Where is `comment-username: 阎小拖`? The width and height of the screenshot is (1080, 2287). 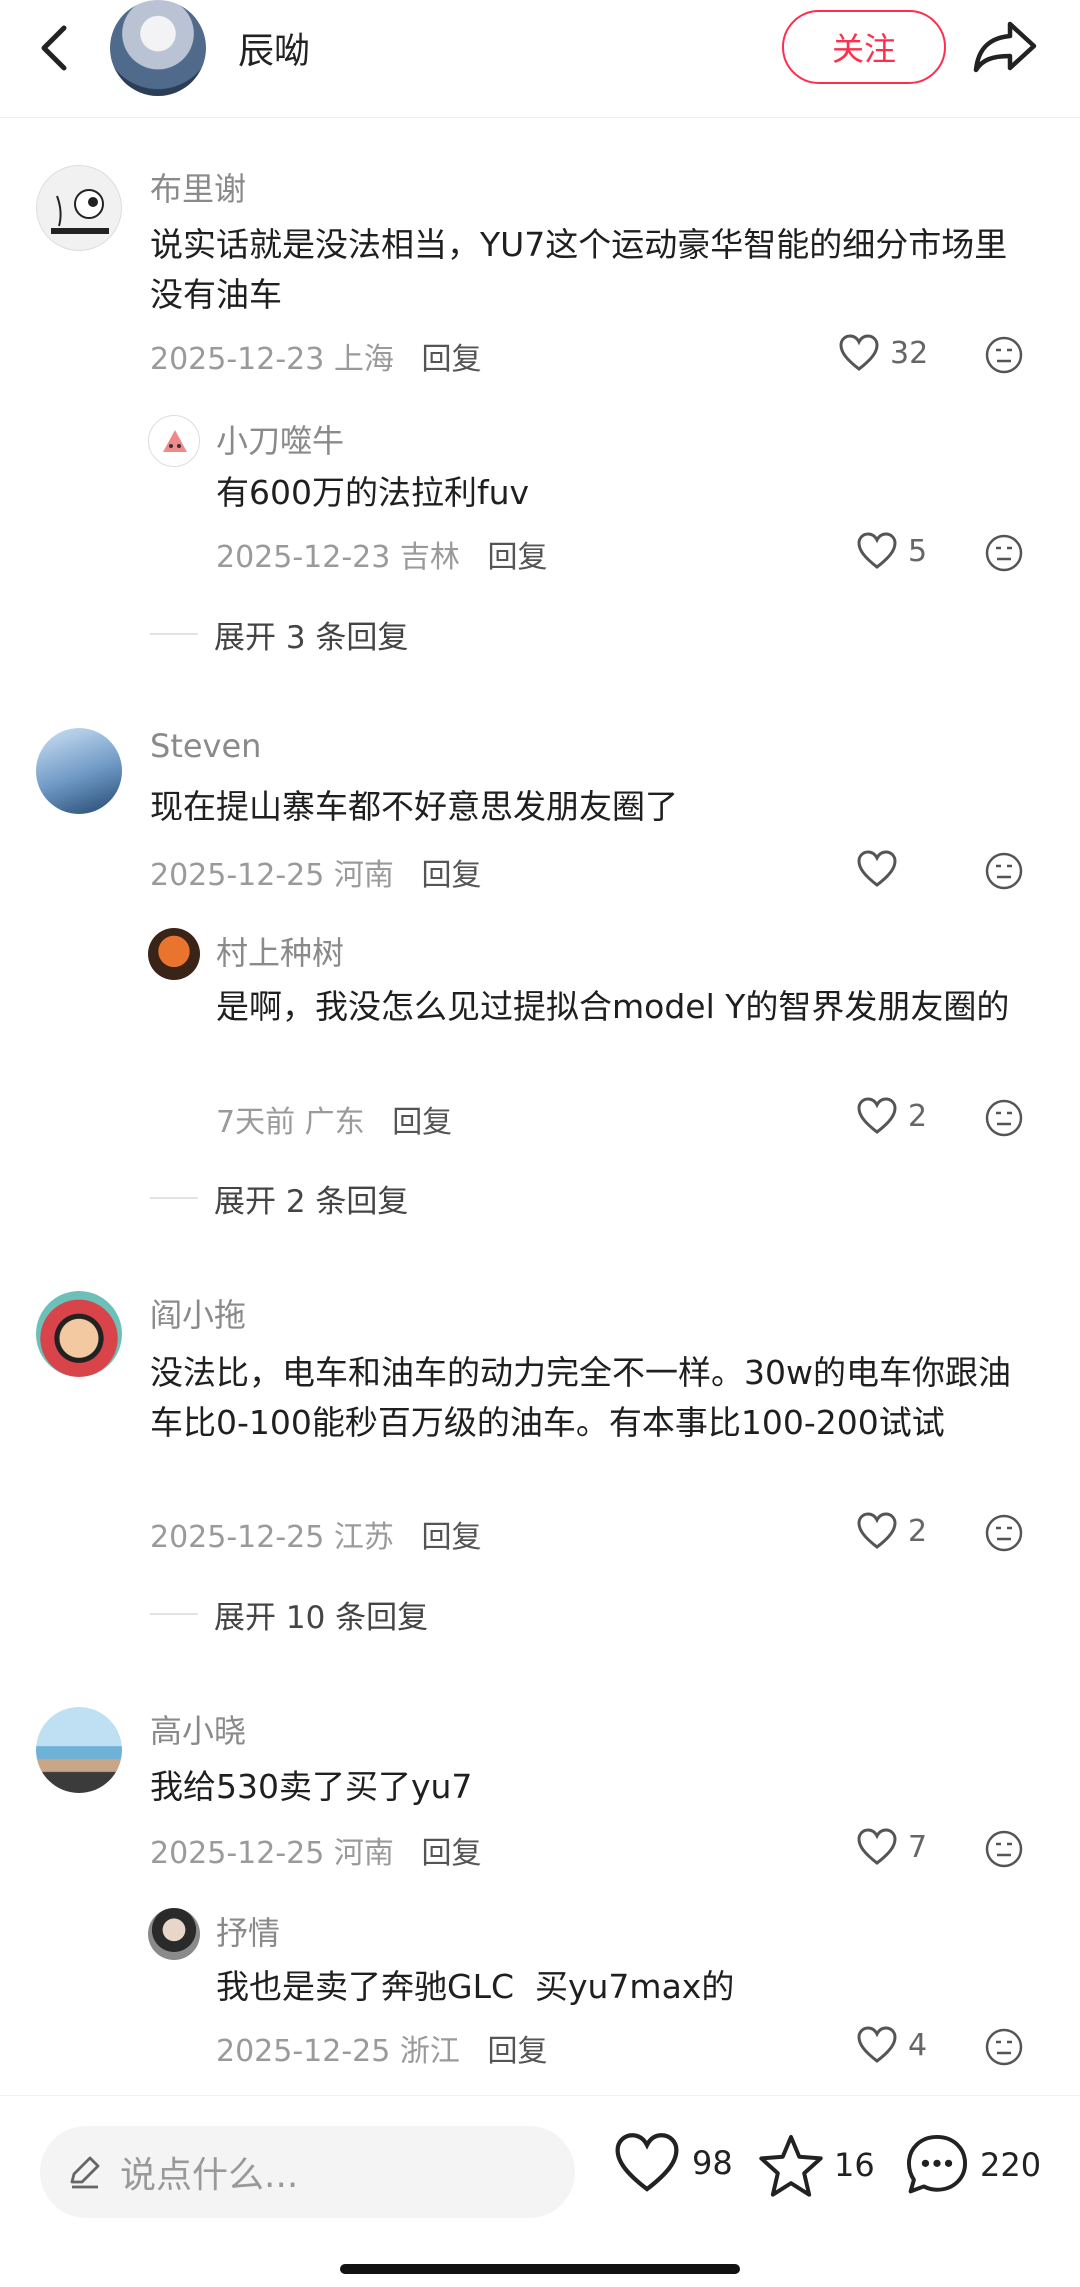
comment-username: 阎小拖 is located at coordinates (198, 1313).